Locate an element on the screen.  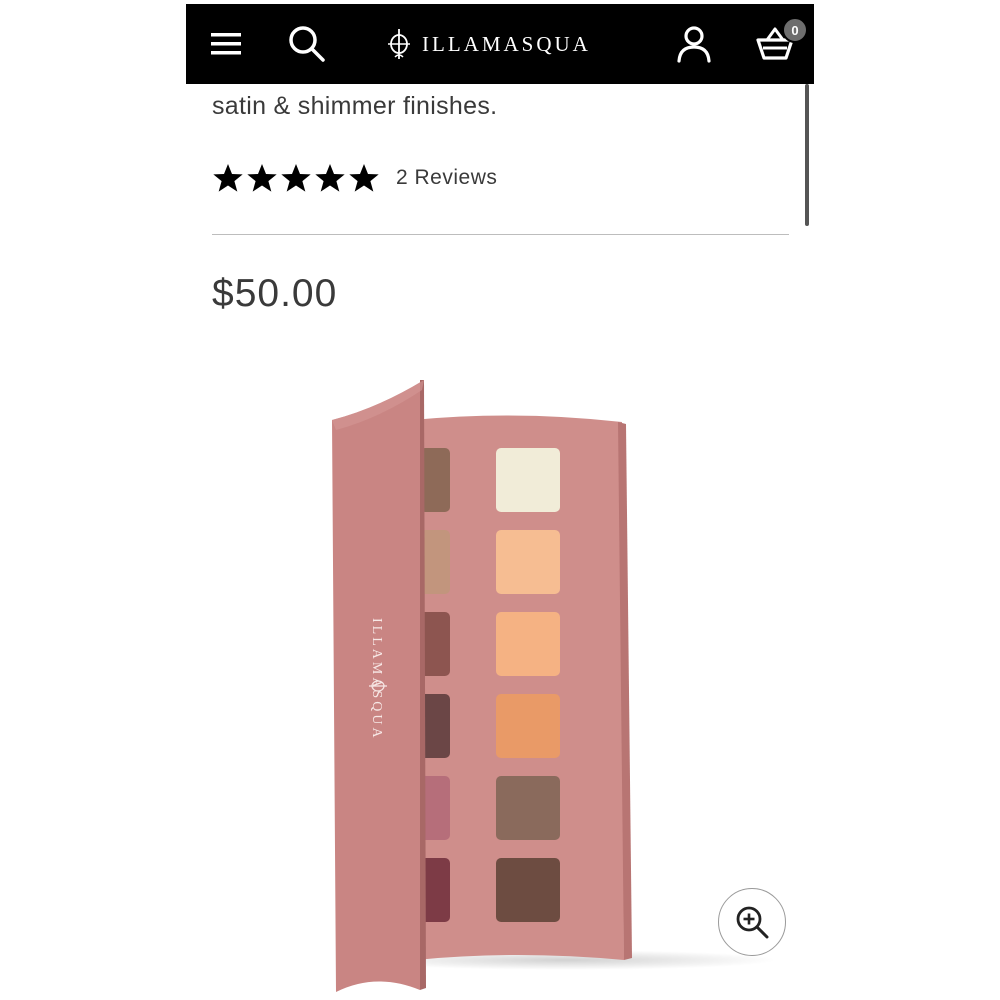
product-description: satin & shimmer finishes. is located at coordinates (355, 106).